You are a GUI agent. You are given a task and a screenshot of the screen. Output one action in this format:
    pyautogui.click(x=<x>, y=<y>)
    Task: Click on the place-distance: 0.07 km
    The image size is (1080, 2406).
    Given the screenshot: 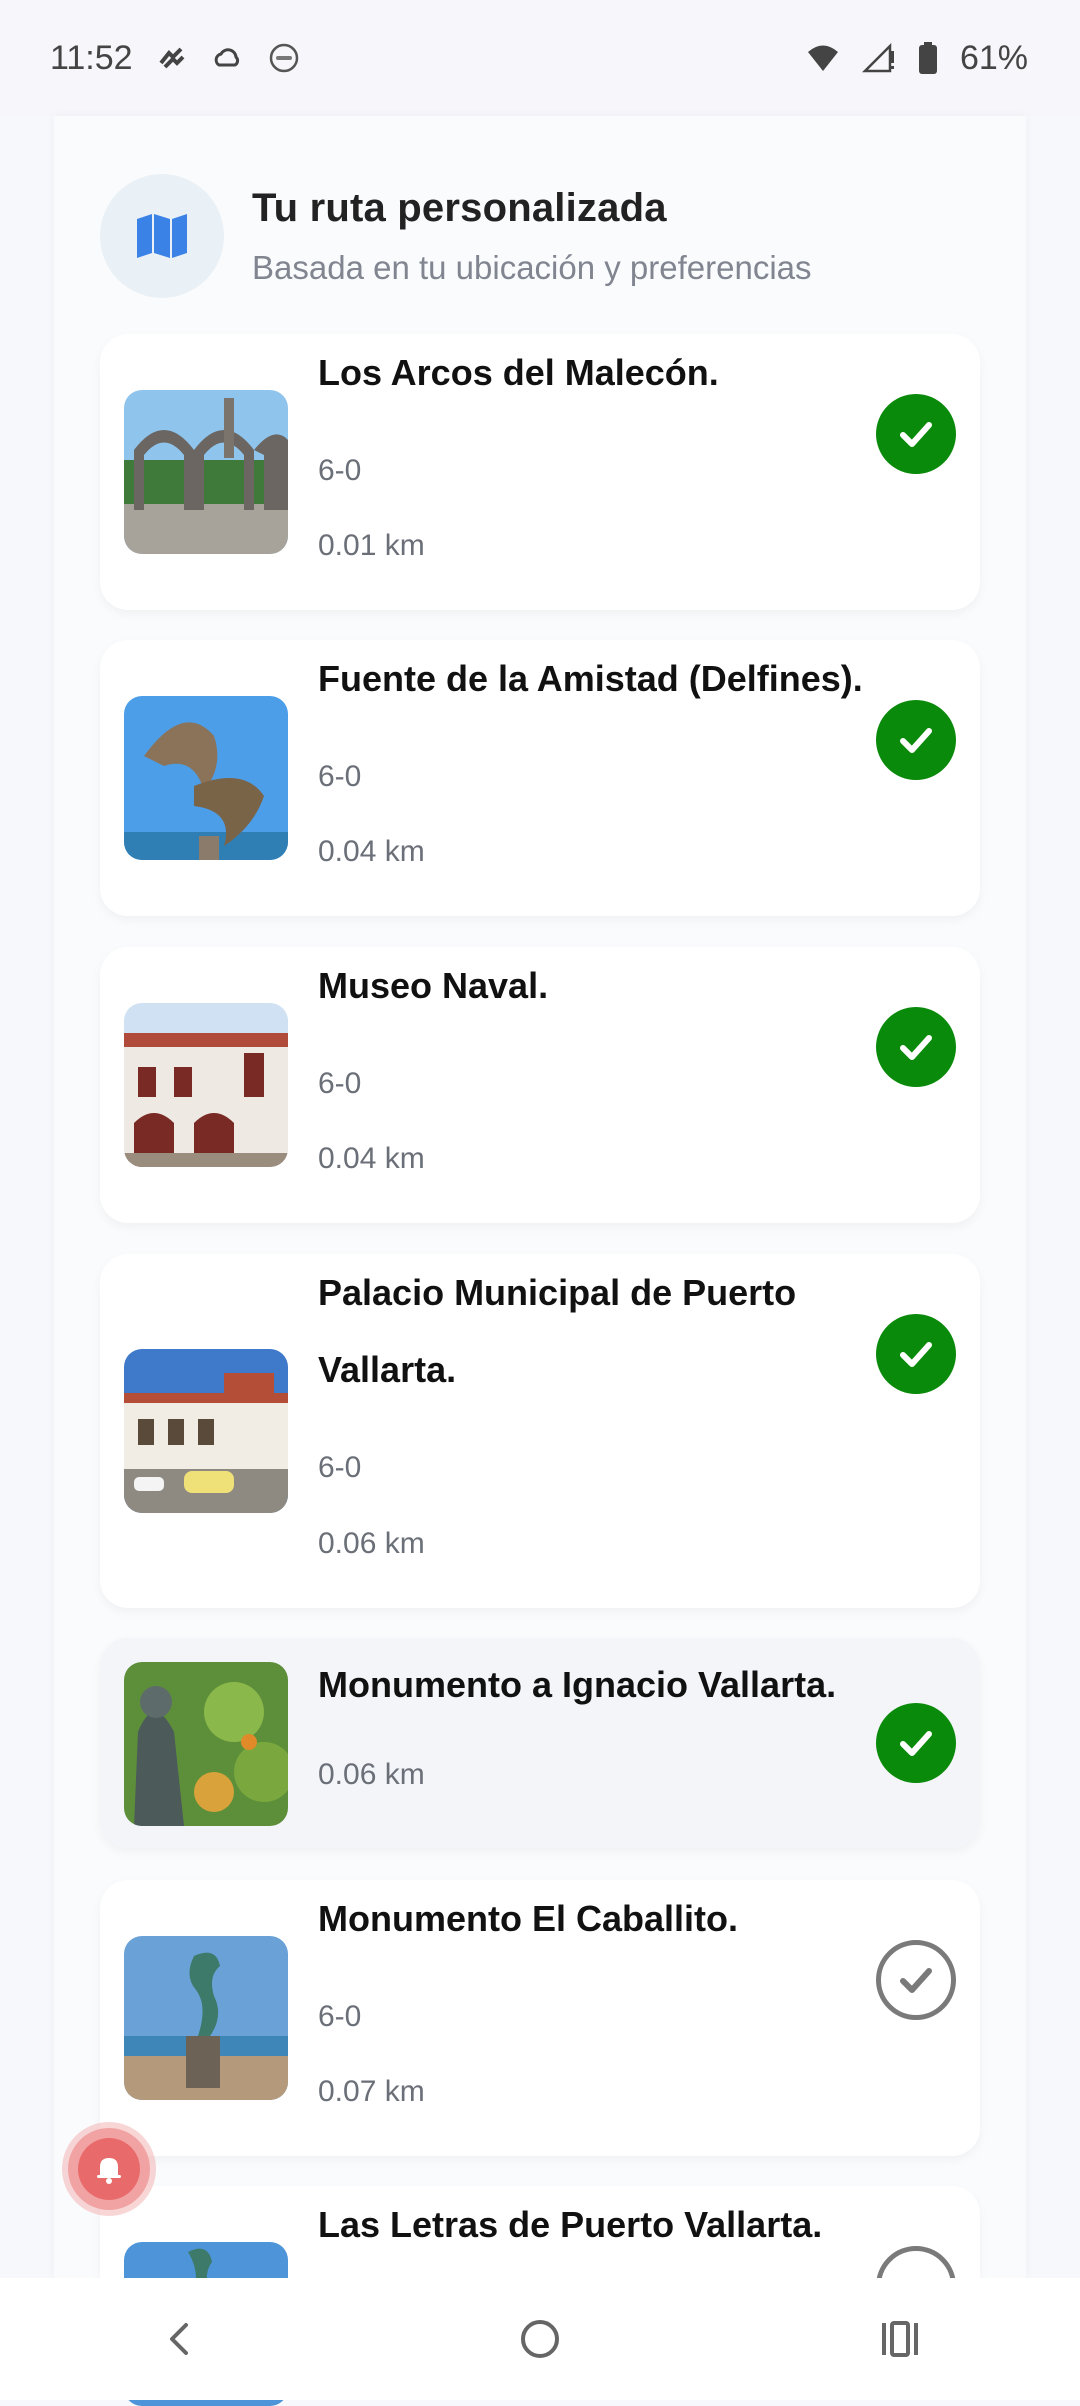 What is the action you would take?
    pyautogui.click(x=371, y=2091)
    